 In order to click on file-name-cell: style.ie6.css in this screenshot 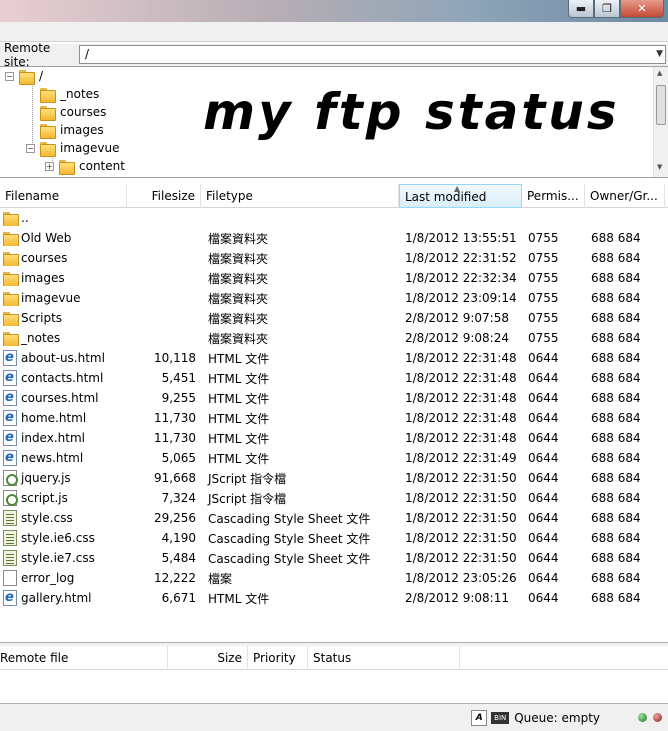, I will do `click(63, 538)`.